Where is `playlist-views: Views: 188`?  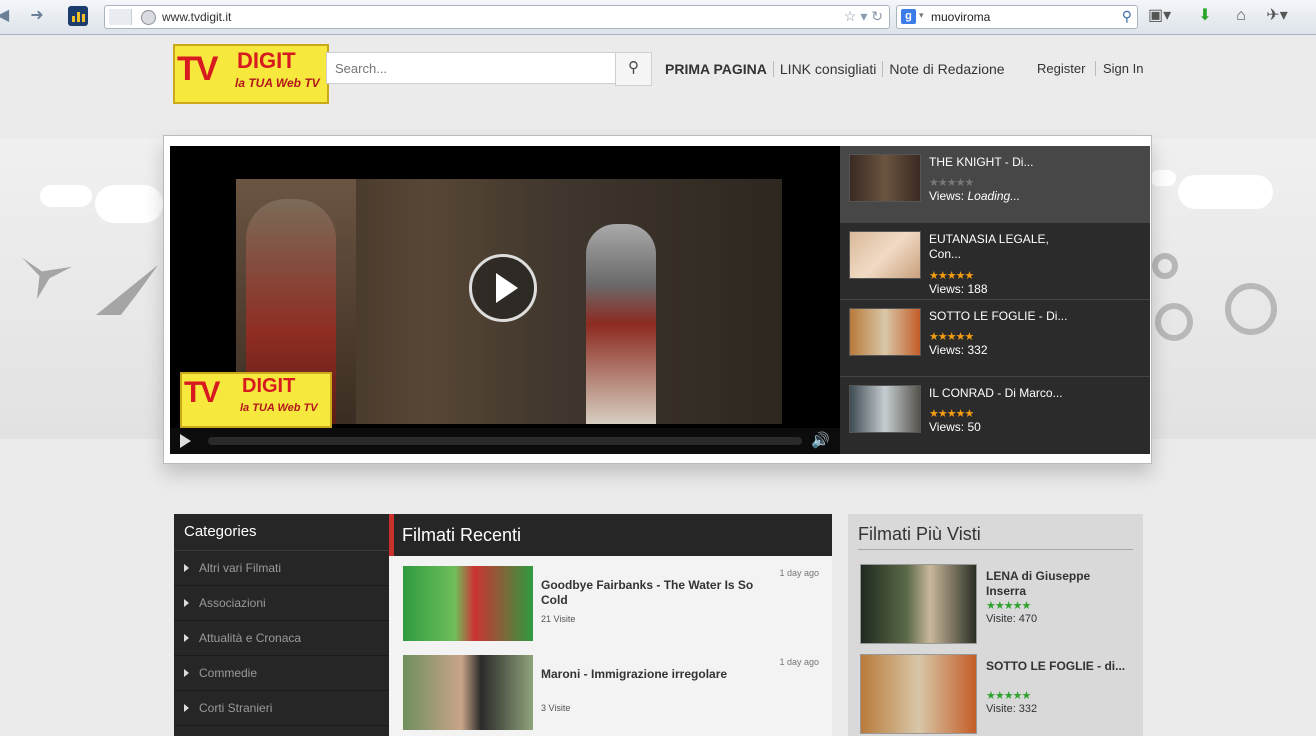
playlist-views: Views: 188 is located at coordinates (958, 289).